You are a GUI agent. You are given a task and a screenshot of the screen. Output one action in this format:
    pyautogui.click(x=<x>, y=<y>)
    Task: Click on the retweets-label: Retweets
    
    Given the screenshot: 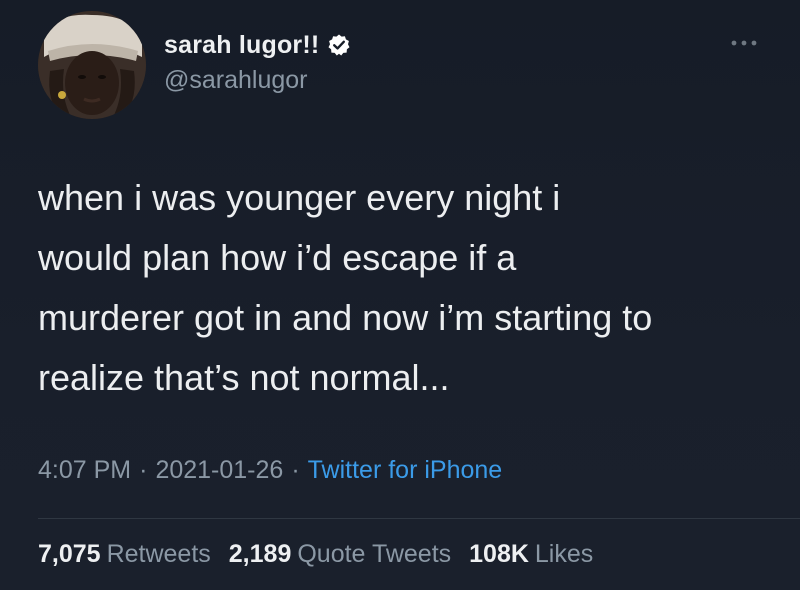 What is the action you would take?
    pyautogui.click(x=158, y=554)
    